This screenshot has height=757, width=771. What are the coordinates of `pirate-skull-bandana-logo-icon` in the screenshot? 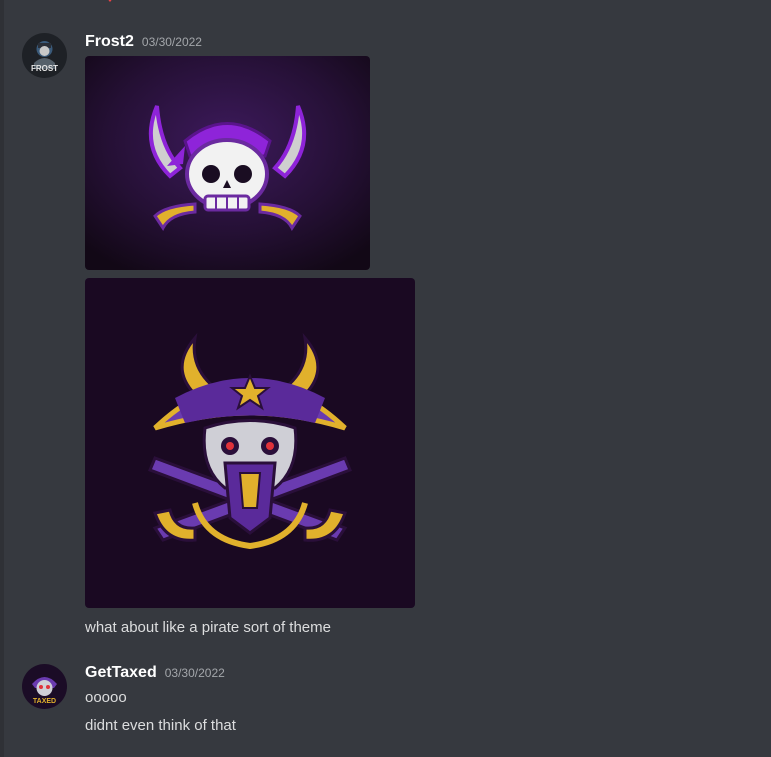 It's located at (227, 163).